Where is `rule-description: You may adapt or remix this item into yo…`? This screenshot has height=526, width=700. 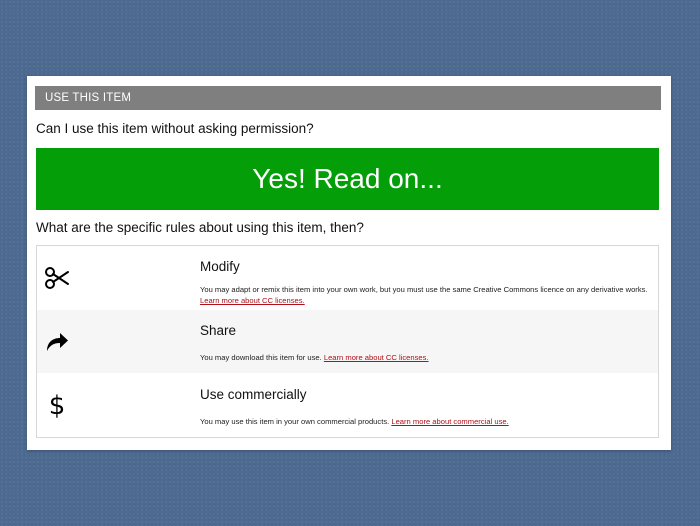 rule-description: You may adapt or remix this item into yo… is located at coordinates (424, 295).